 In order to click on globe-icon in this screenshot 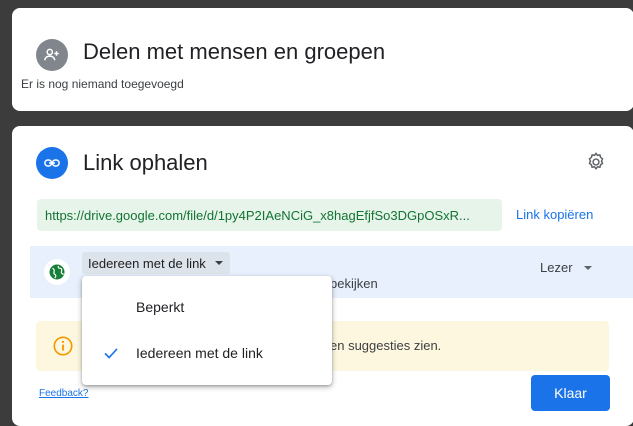, I will do `click(57, 272)`.